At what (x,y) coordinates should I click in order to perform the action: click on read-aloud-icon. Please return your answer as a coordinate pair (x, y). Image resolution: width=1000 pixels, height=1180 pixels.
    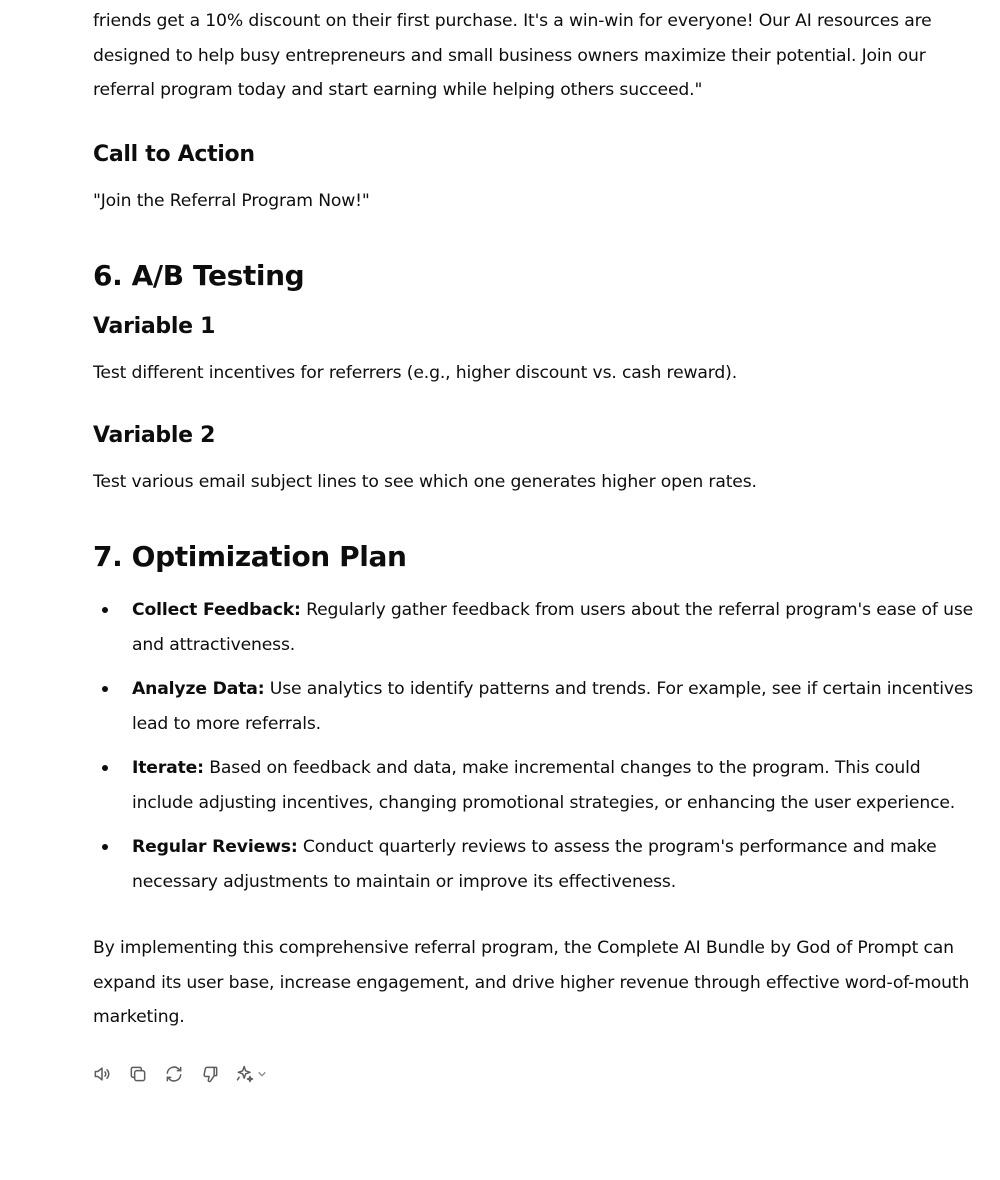
    Looking at the image, I should click on (102, 1074).